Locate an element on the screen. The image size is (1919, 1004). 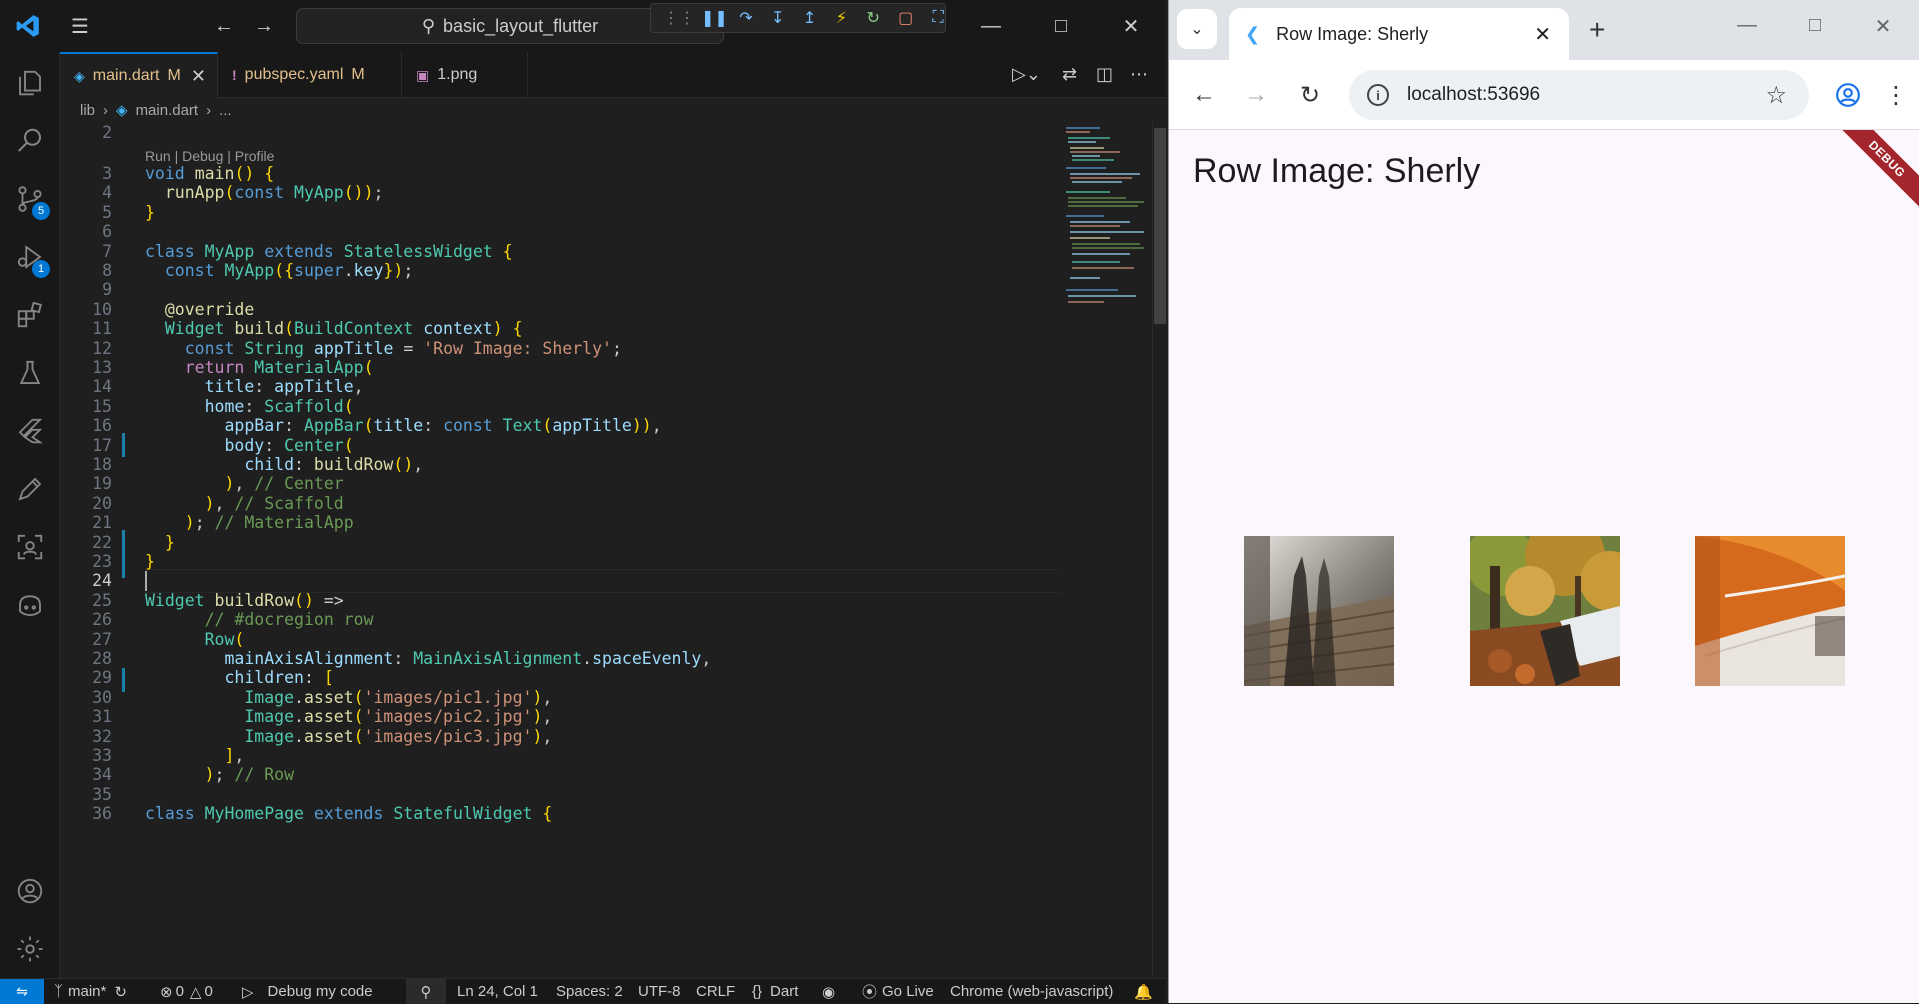
pic1-image is located at coordinates (1319, 611).